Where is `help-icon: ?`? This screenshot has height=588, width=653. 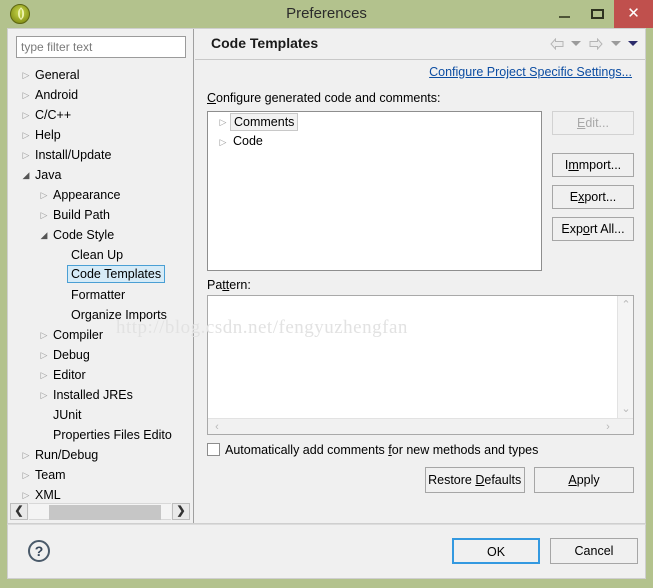 help-icon: ? is located at coordinates (39, 551).